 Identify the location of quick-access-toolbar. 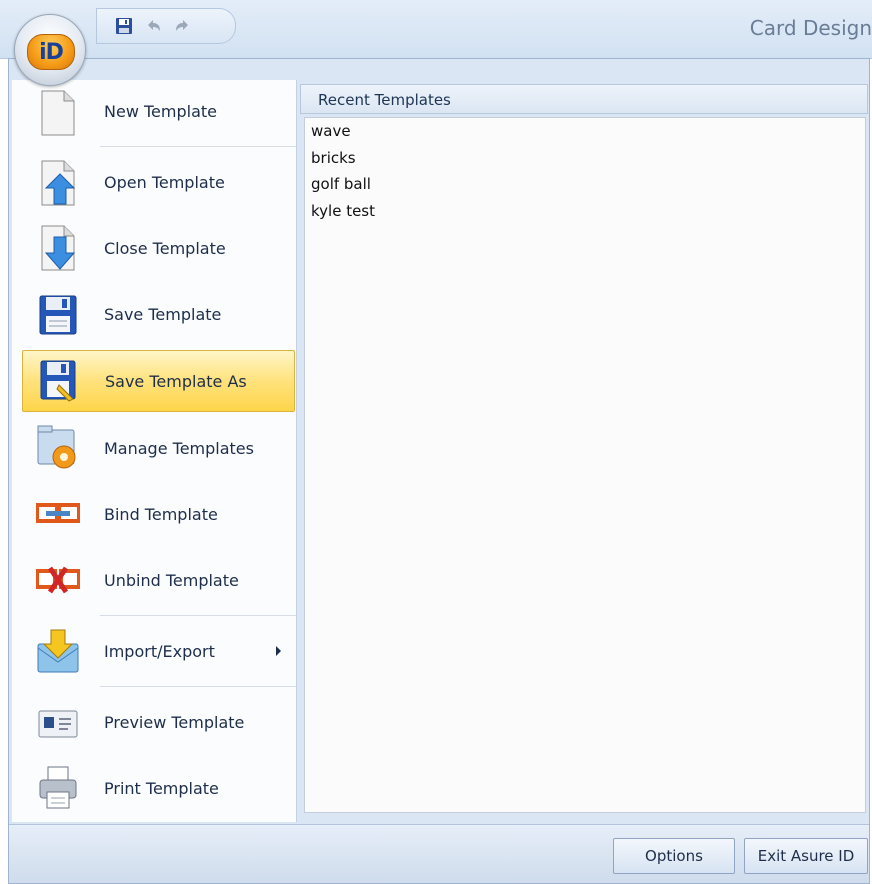
(166, 26).